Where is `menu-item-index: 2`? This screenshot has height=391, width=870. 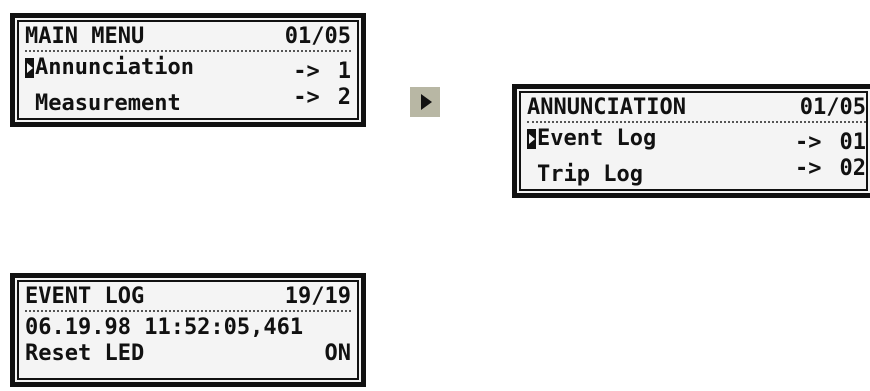 menu-item-index: 2 is located at coordinates (344, 97).